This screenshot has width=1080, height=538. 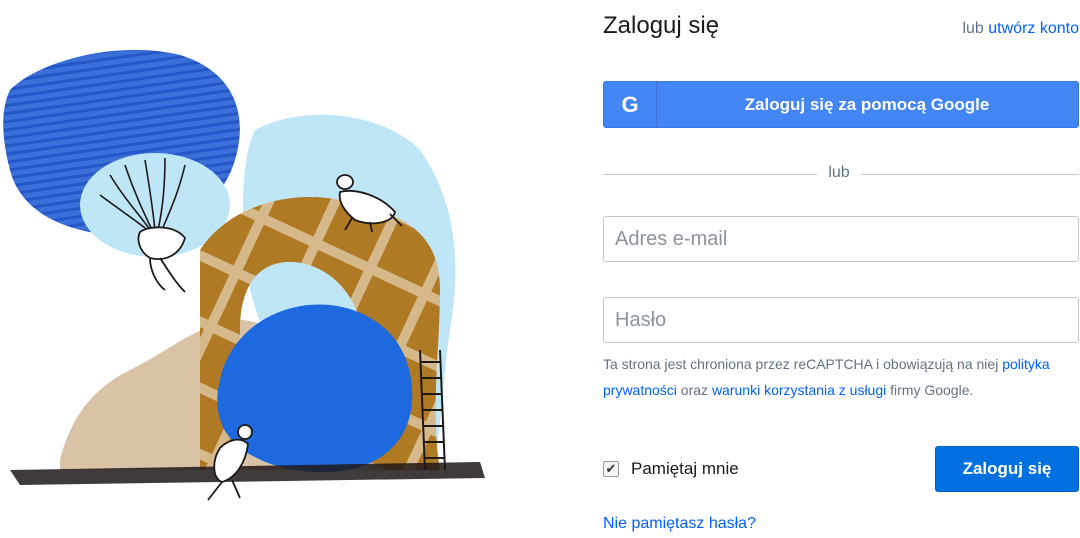 I want to click on google-sign-in-button: G Zaloguj się za pomocą Google, so click(x=841, y=104).